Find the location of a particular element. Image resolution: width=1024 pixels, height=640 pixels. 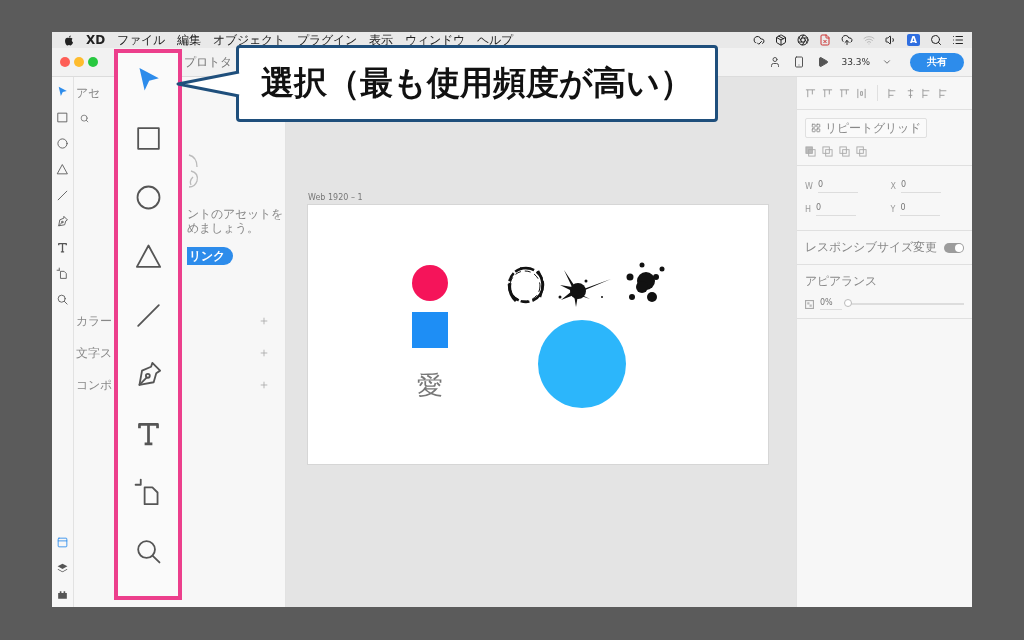

empty-message: めましょう。 is located at coordinates (223, 228).